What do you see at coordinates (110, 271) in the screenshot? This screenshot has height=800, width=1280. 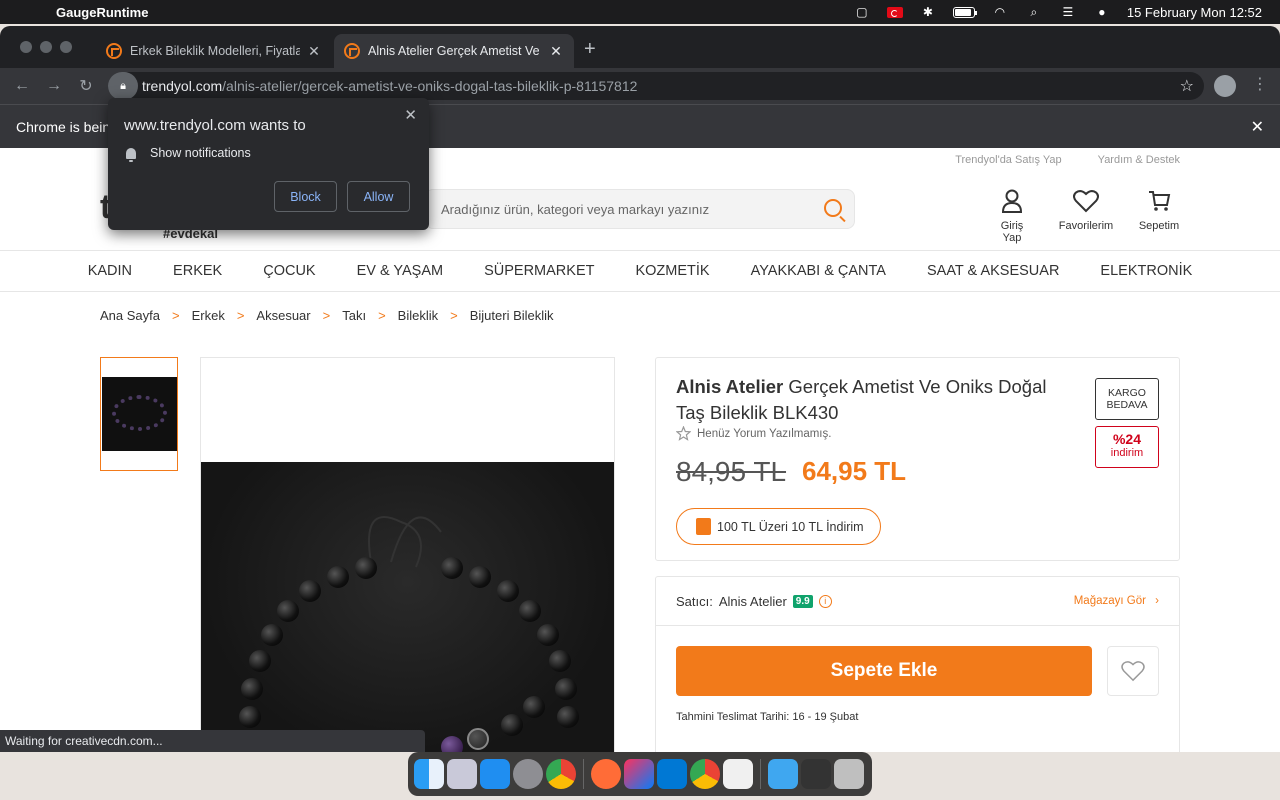 I see `category-kadin: KADIN` at bounding box center [110, 271].